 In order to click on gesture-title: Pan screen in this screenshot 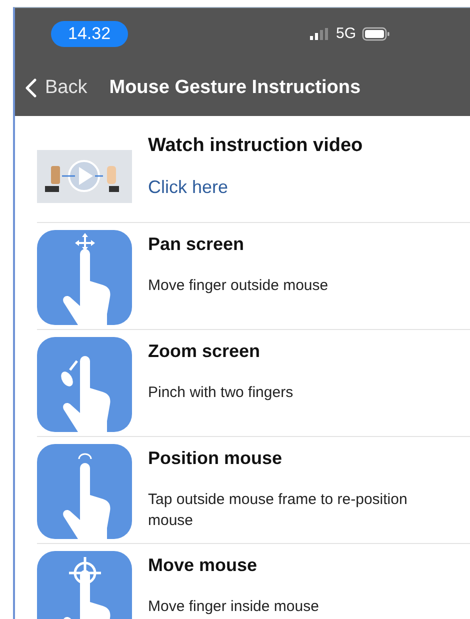, I will do `click(197, 244)`.